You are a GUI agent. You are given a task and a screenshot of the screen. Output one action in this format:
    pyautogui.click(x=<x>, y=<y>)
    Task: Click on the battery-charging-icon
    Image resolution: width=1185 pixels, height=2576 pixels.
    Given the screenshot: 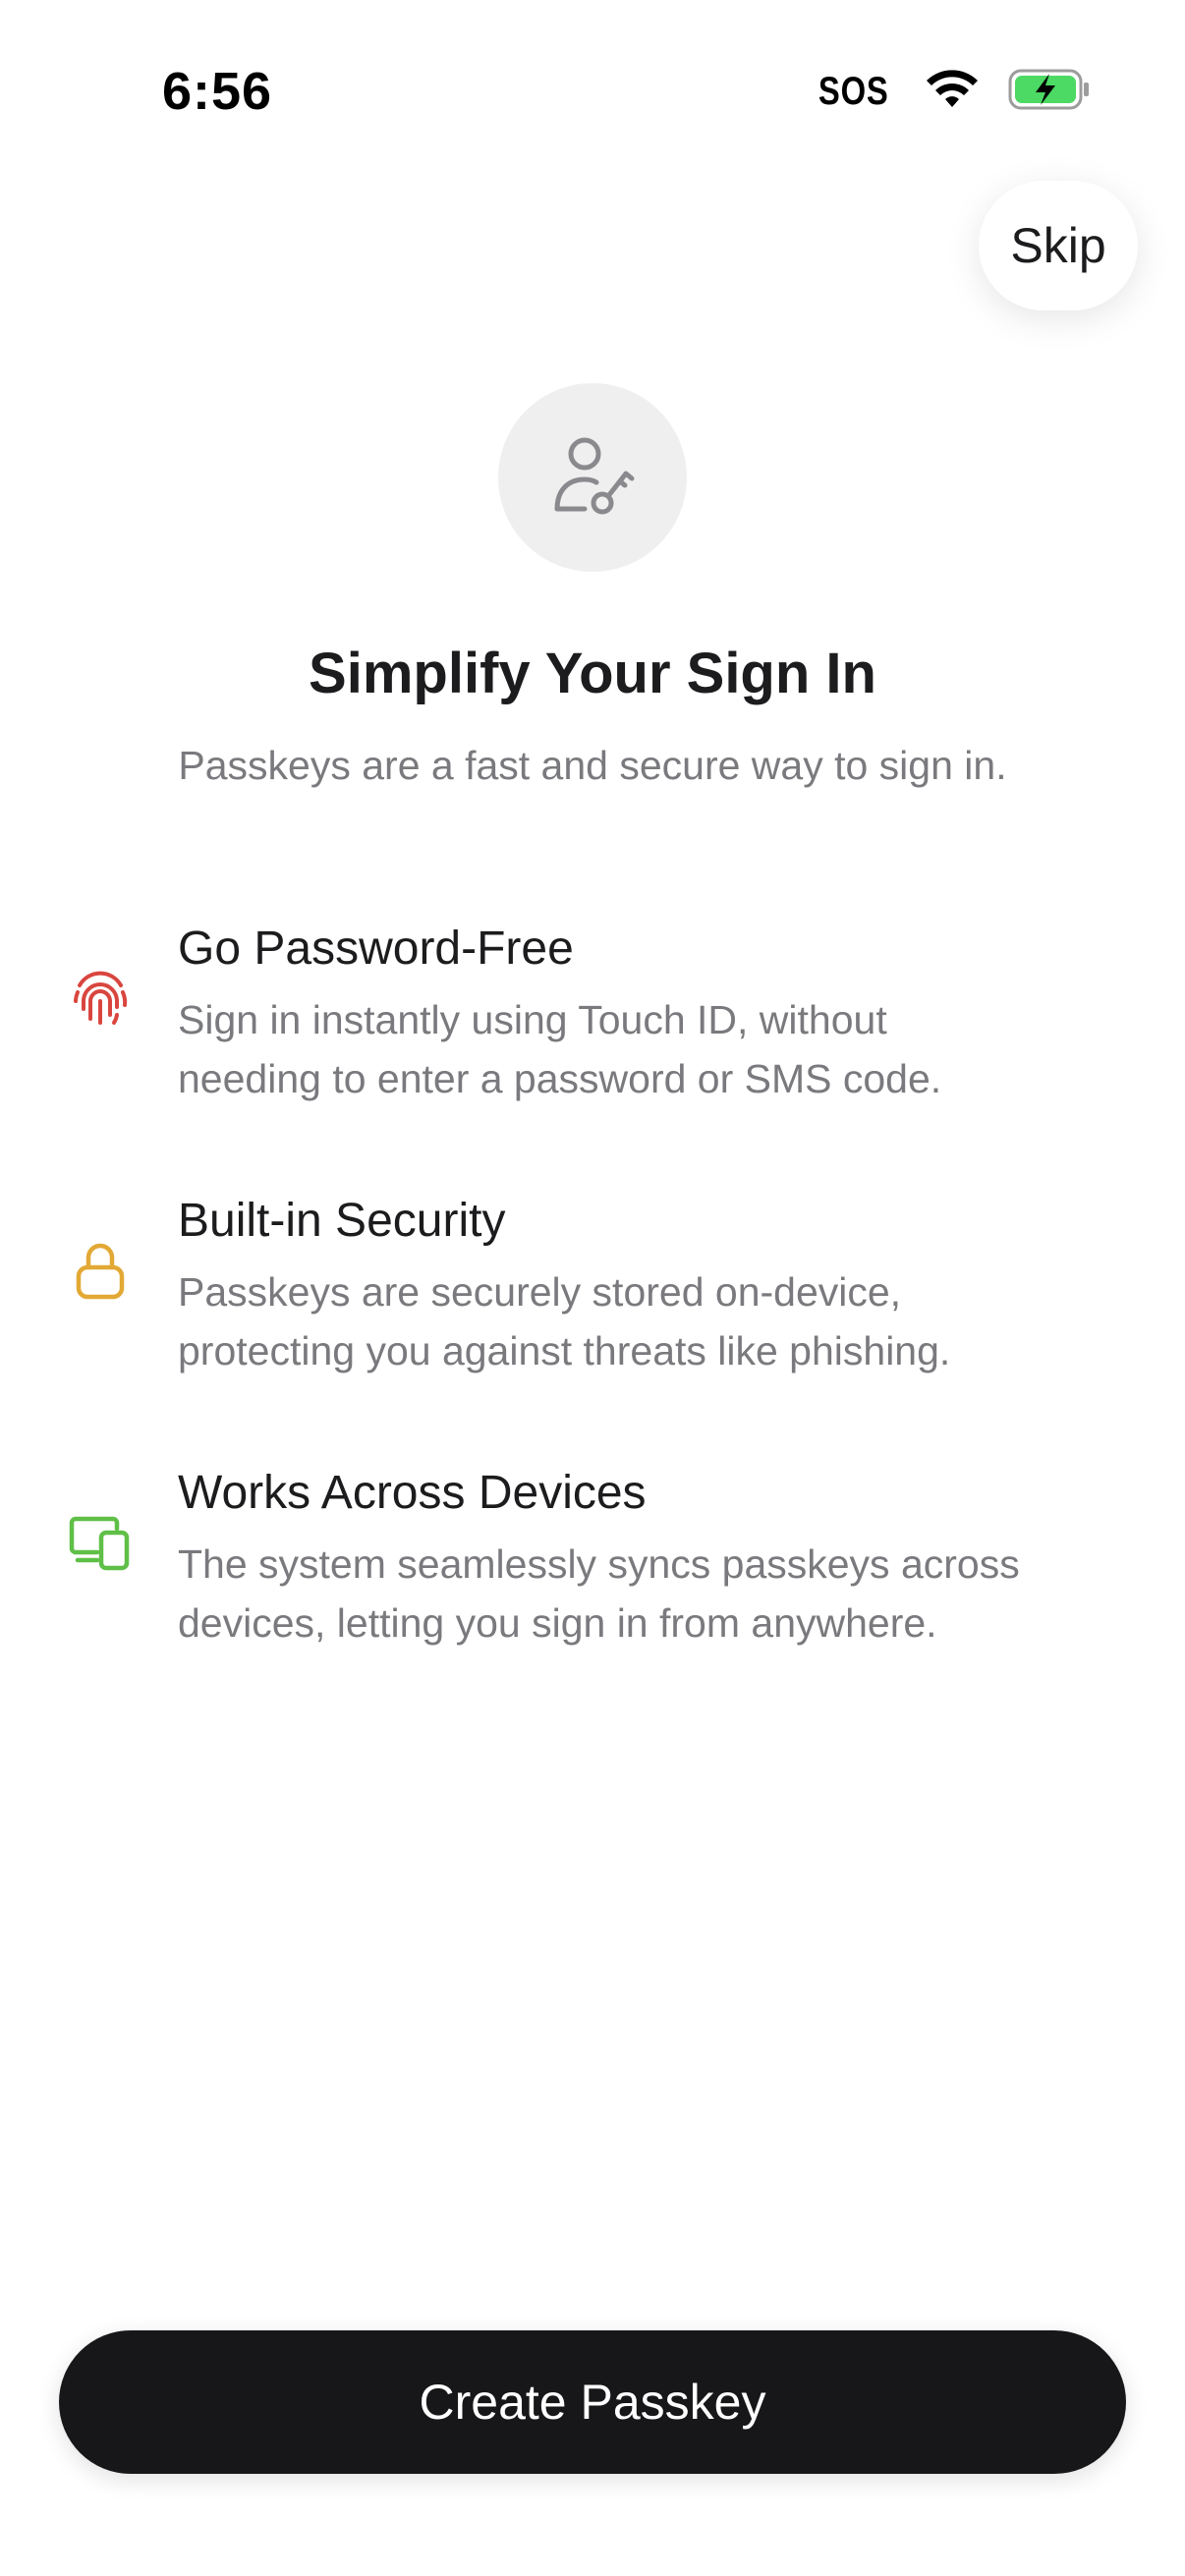 What is the action you would take?
    pyautogui.click(x=1049, y=92)
    